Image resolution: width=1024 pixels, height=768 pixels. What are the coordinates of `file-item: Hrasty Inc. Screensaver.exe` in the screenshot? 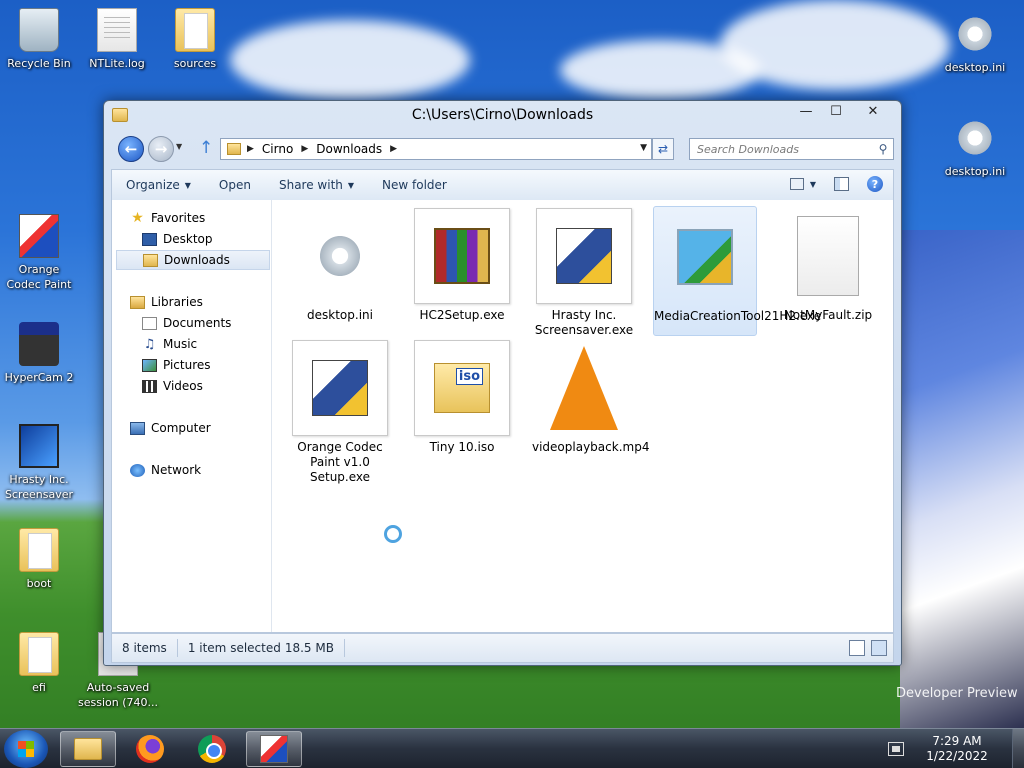 It's located at (584, 273).